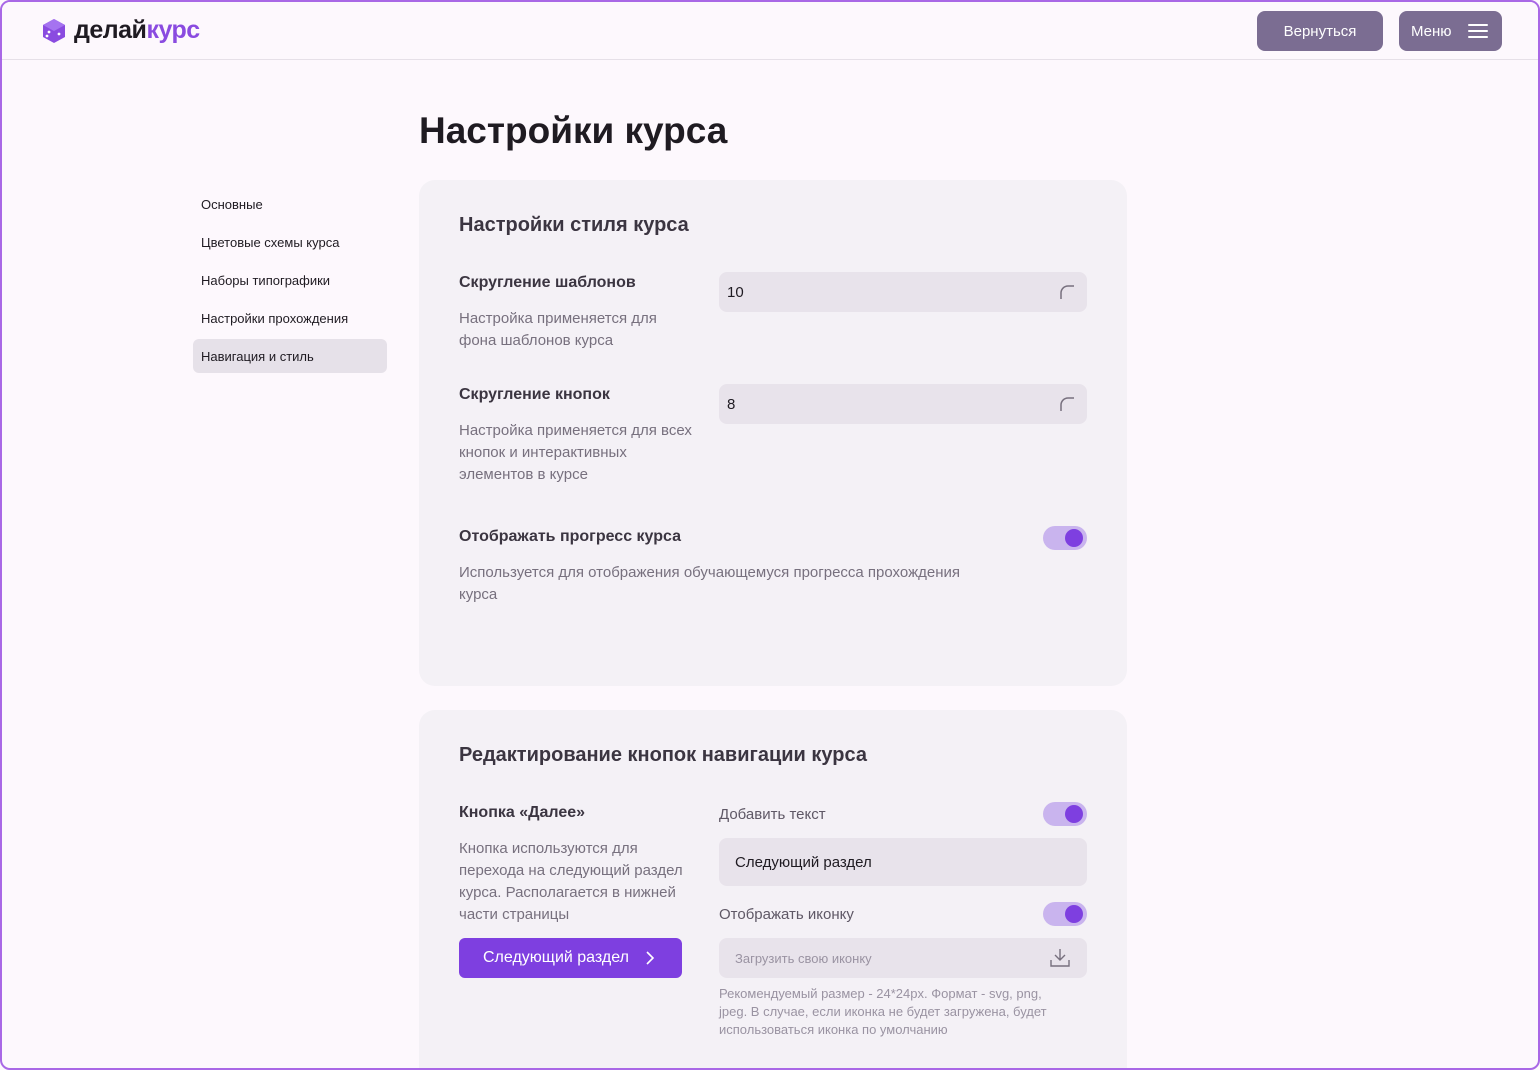 Image resolution: width=1540 pixels, height=1070 pixels. What do you see at coordinates (903, 958) in the screenshot?
I see `upload-icon-field: Загрузить свою иконку` at bounding box center [903, 958].